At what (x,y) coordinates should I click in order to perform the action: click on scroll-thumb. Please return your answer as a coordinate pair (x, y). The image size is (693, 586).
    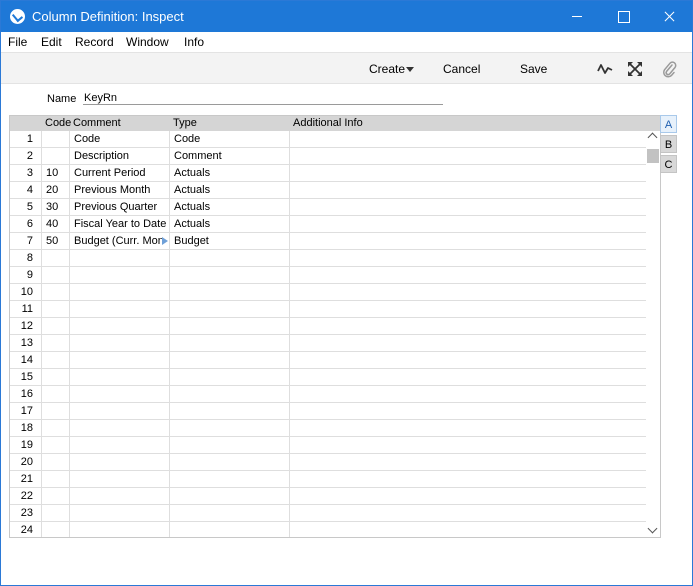
    Looking at the image, I should click on (653, 156).